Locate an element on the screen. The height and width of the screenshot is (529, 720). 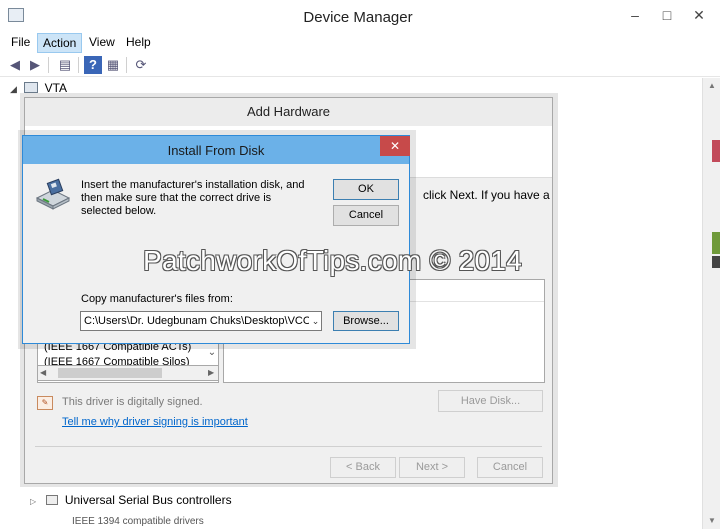
scroll-up-icon: ▲ is located at coordinates (711, 86).